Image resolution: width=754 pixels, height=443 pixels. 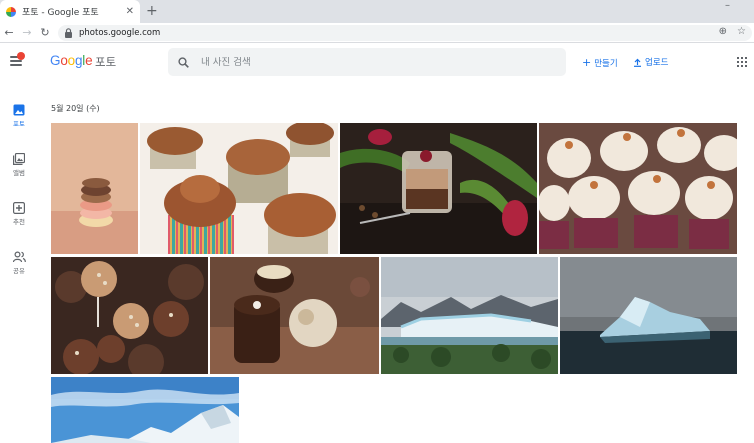 What do you see at coordinates (120, 33) in the screenshot?
I see `url-text: photos.google.com` at bounding box center [120, 33].